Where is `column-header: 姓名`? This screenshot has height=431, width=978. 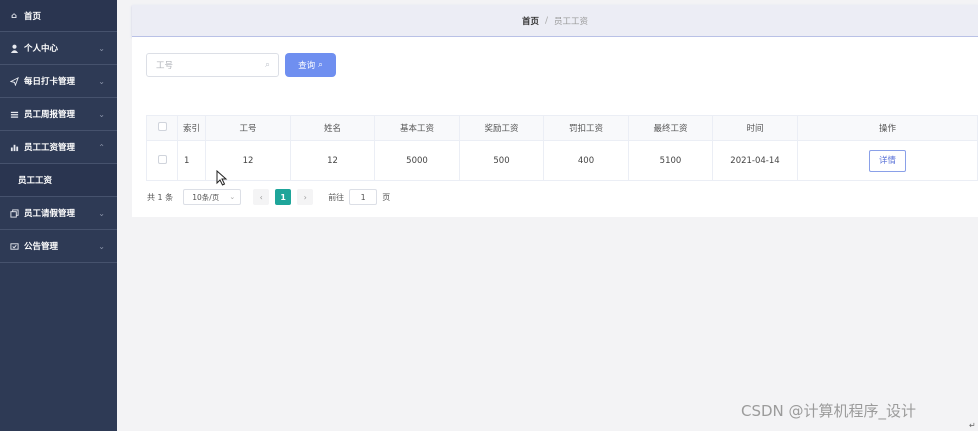 column-header: 姓名 is located at coordinates (332, 128).